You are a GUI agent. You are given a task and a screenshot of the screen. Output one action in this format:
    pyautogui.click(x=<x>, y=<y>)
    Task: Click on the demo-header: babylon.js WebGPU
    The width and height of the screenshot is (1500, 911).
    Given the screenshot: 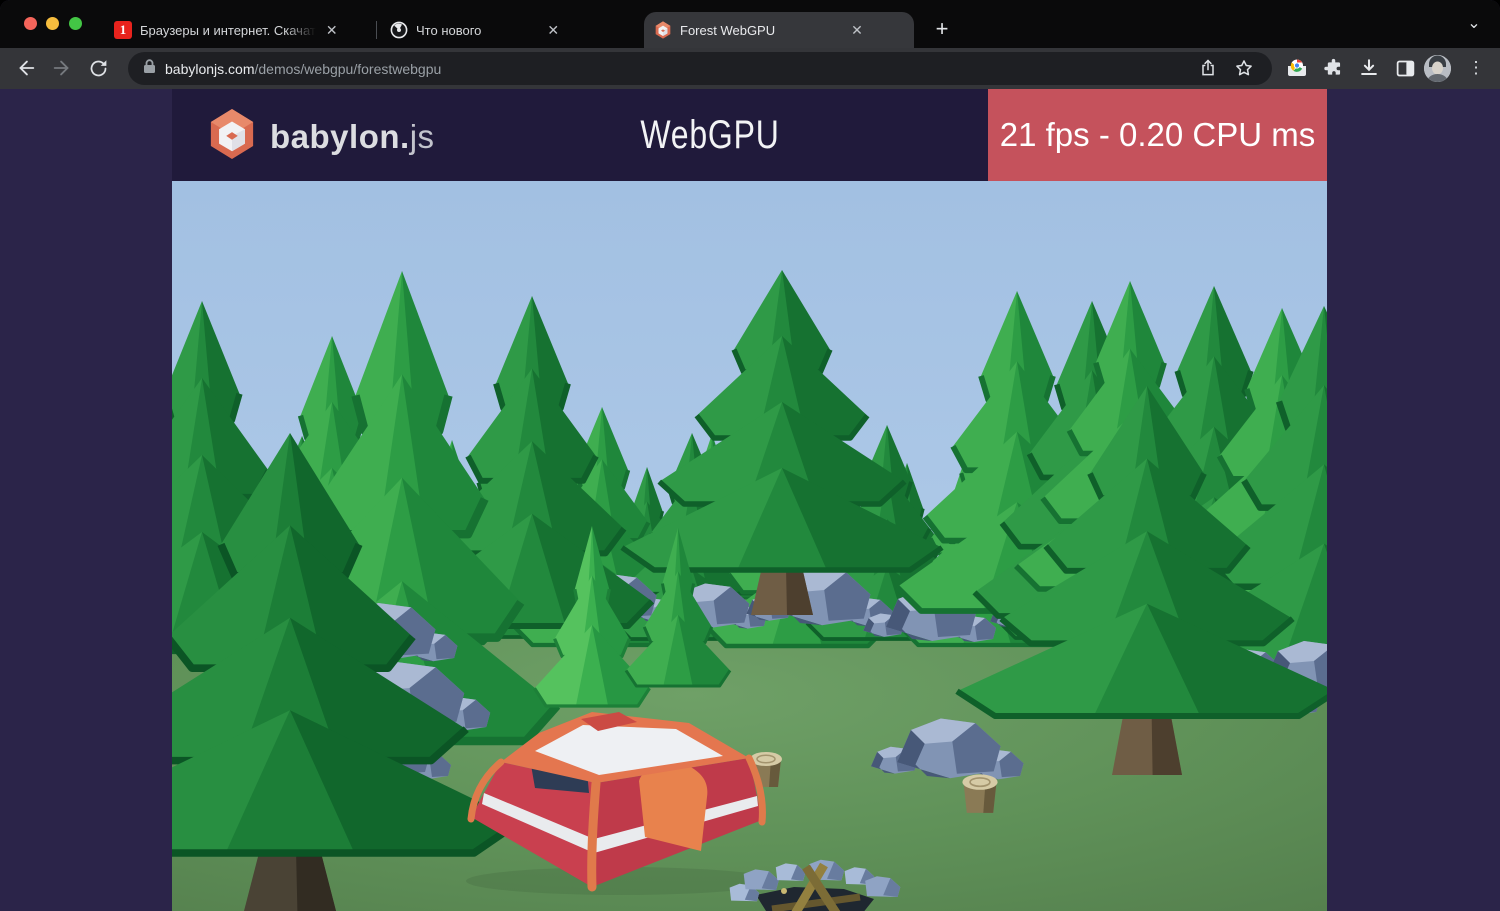 What is the action you would take?
    pyautogui.click(x=580, y=135)
    